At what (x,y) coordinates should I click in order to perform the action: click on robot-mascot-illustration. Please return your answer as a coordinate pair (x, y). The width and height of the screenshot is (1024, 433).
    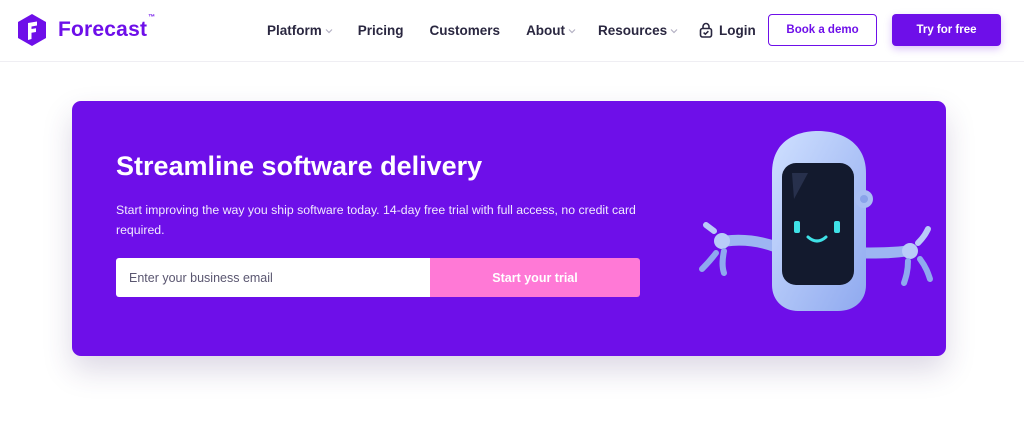
    Looking at the image, I should click on (816, 221).